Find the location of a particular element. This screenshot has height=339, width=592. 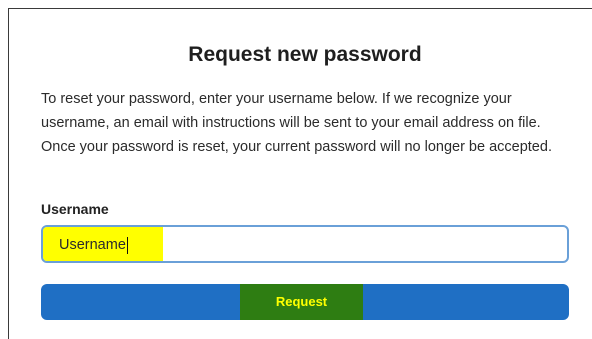

text-caret is located at coordinates (127, 245).